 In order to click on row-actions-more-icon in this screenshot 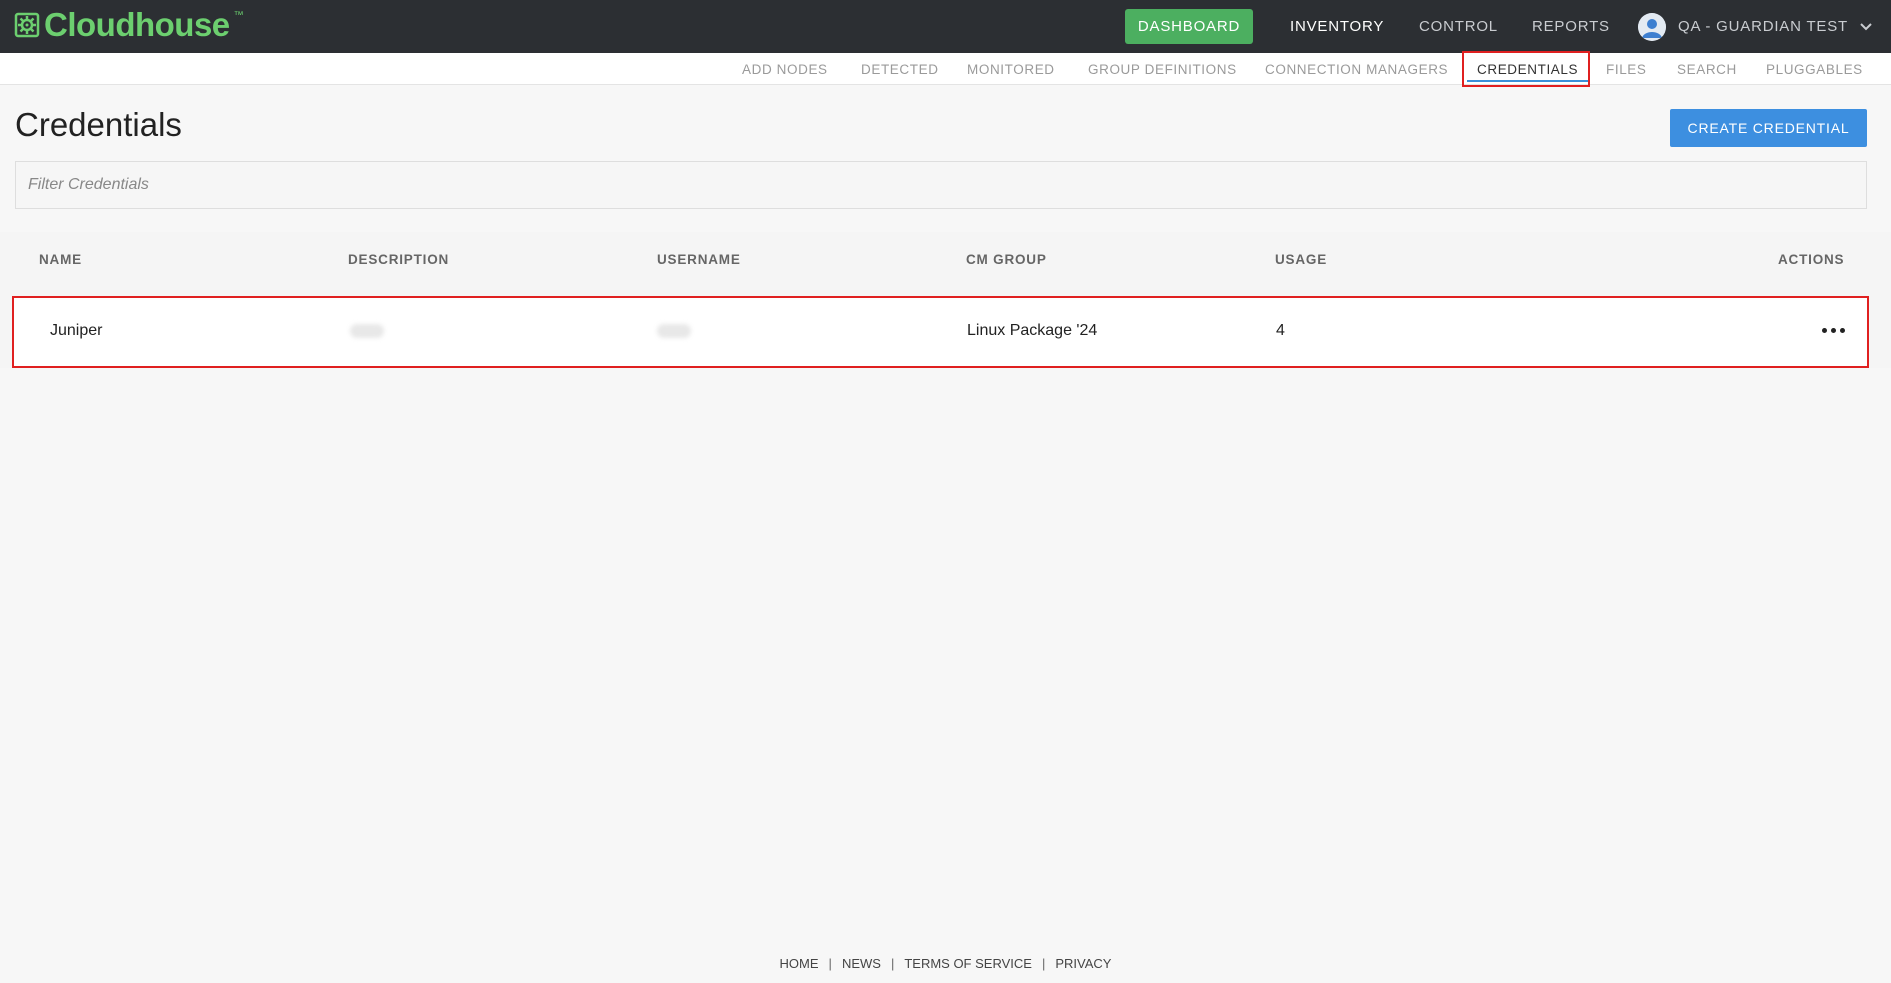, I will do `click(1833, 330)`.